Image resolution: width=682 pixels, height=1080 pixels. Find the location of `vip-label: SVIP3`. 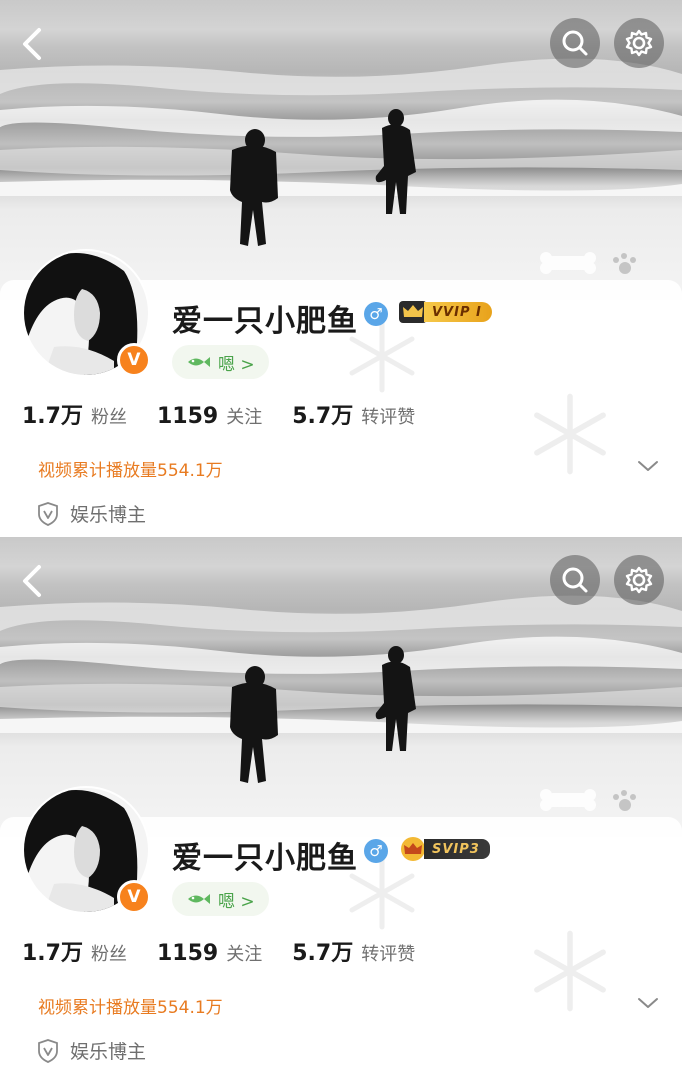

vip-label: SVIP3 is located at coordinates (457, 849).